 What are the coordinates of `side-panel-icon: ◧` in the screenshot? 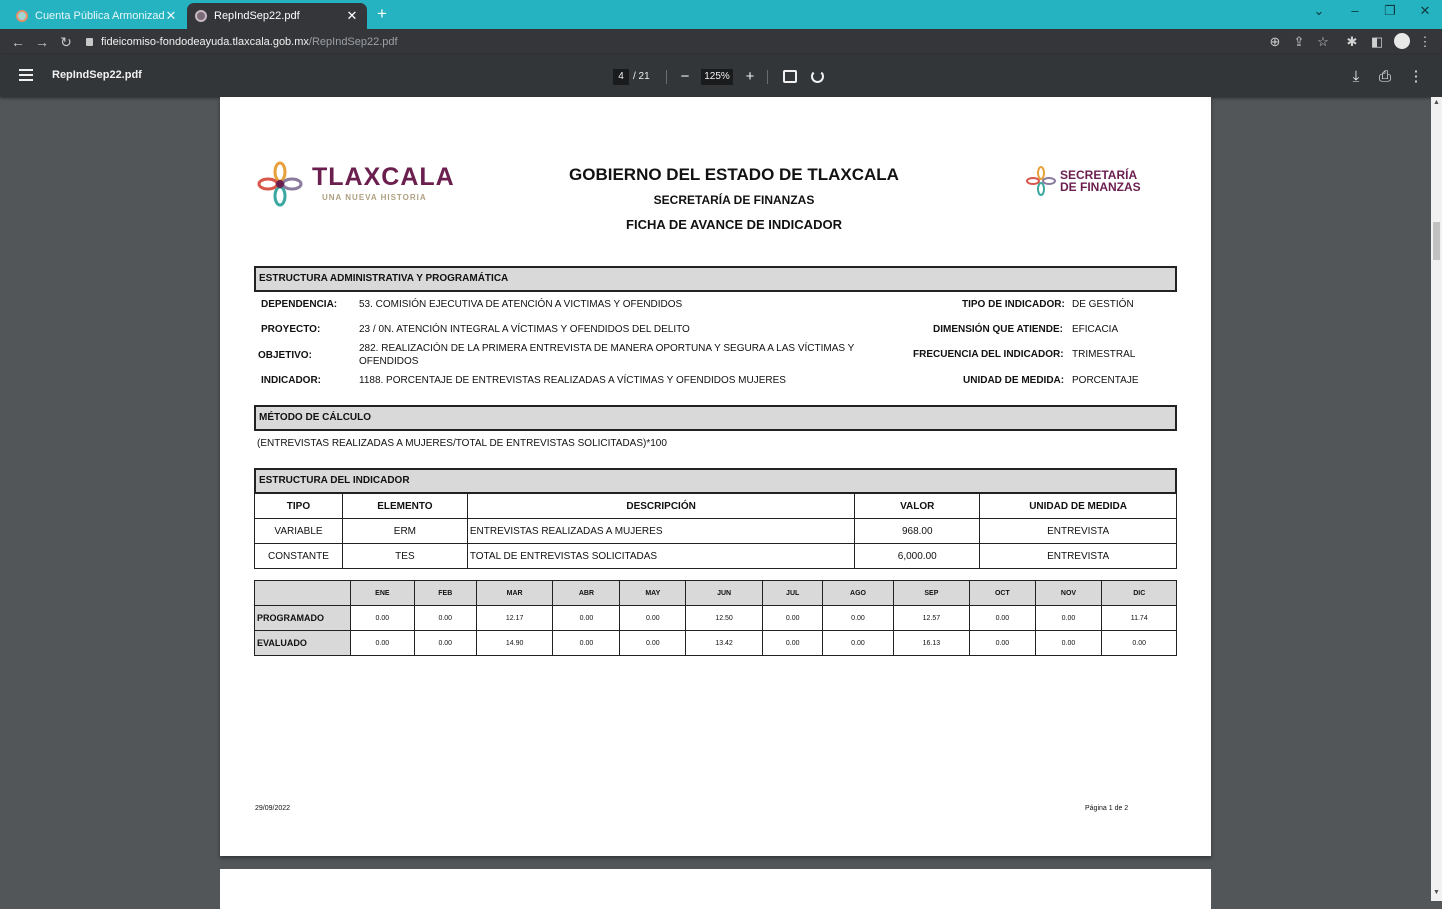 It's located at (1377, 42).